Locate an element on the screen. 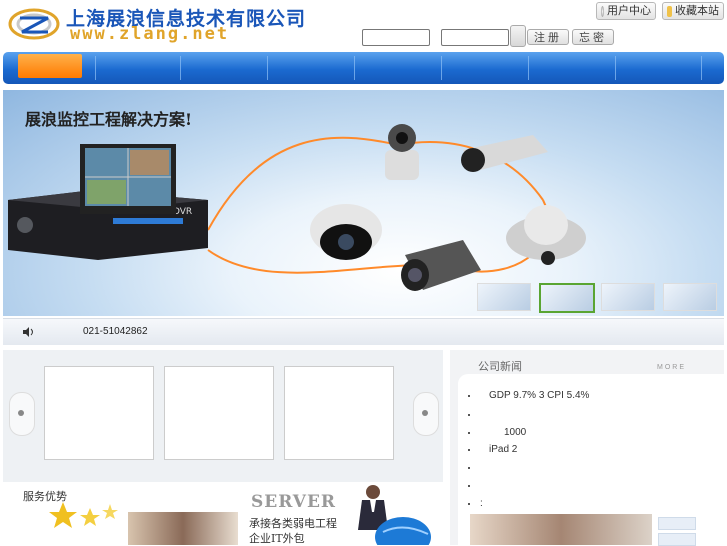 Image resolution: width=727 pixels, height=546 pixels. next-arrow-icon is located at coordinates (425, 413).